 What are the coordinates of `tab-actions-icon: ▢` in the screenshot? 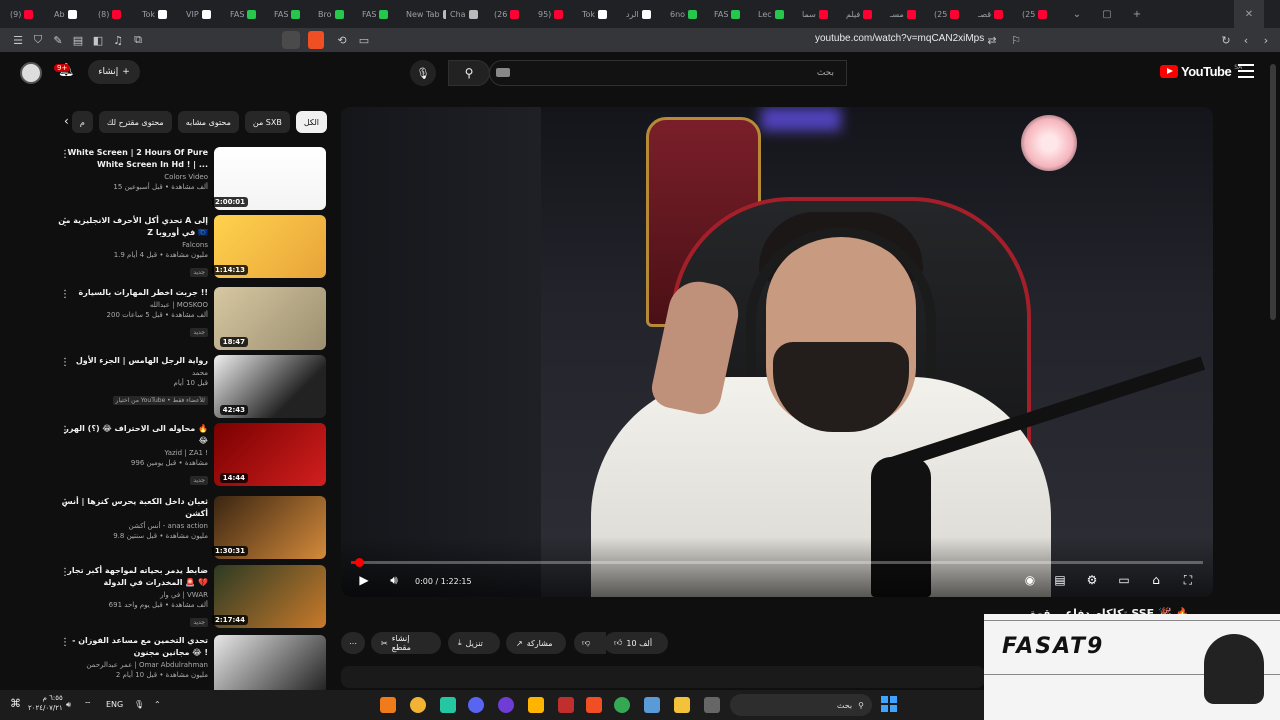 It's located at (1107, 14).